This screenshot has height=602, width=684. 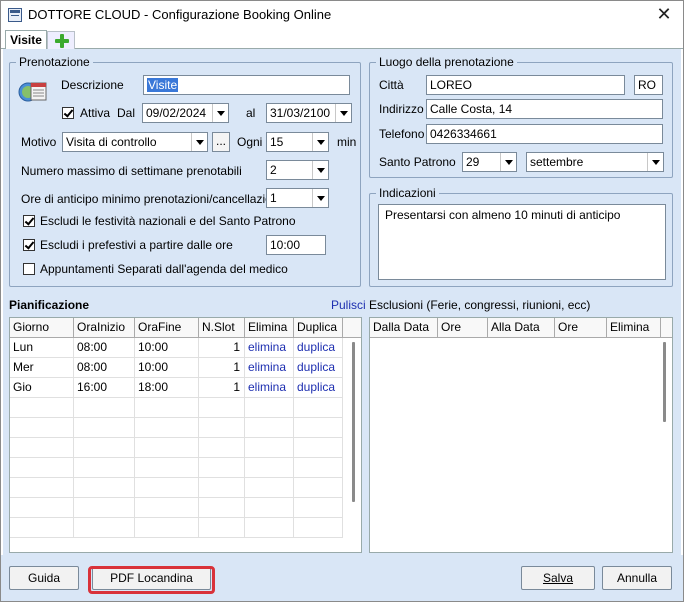 What do you see at coordinates (29, 269) in the screenshot?
I see `appuntamenti-checkbox` at bounding box center [29, 269].